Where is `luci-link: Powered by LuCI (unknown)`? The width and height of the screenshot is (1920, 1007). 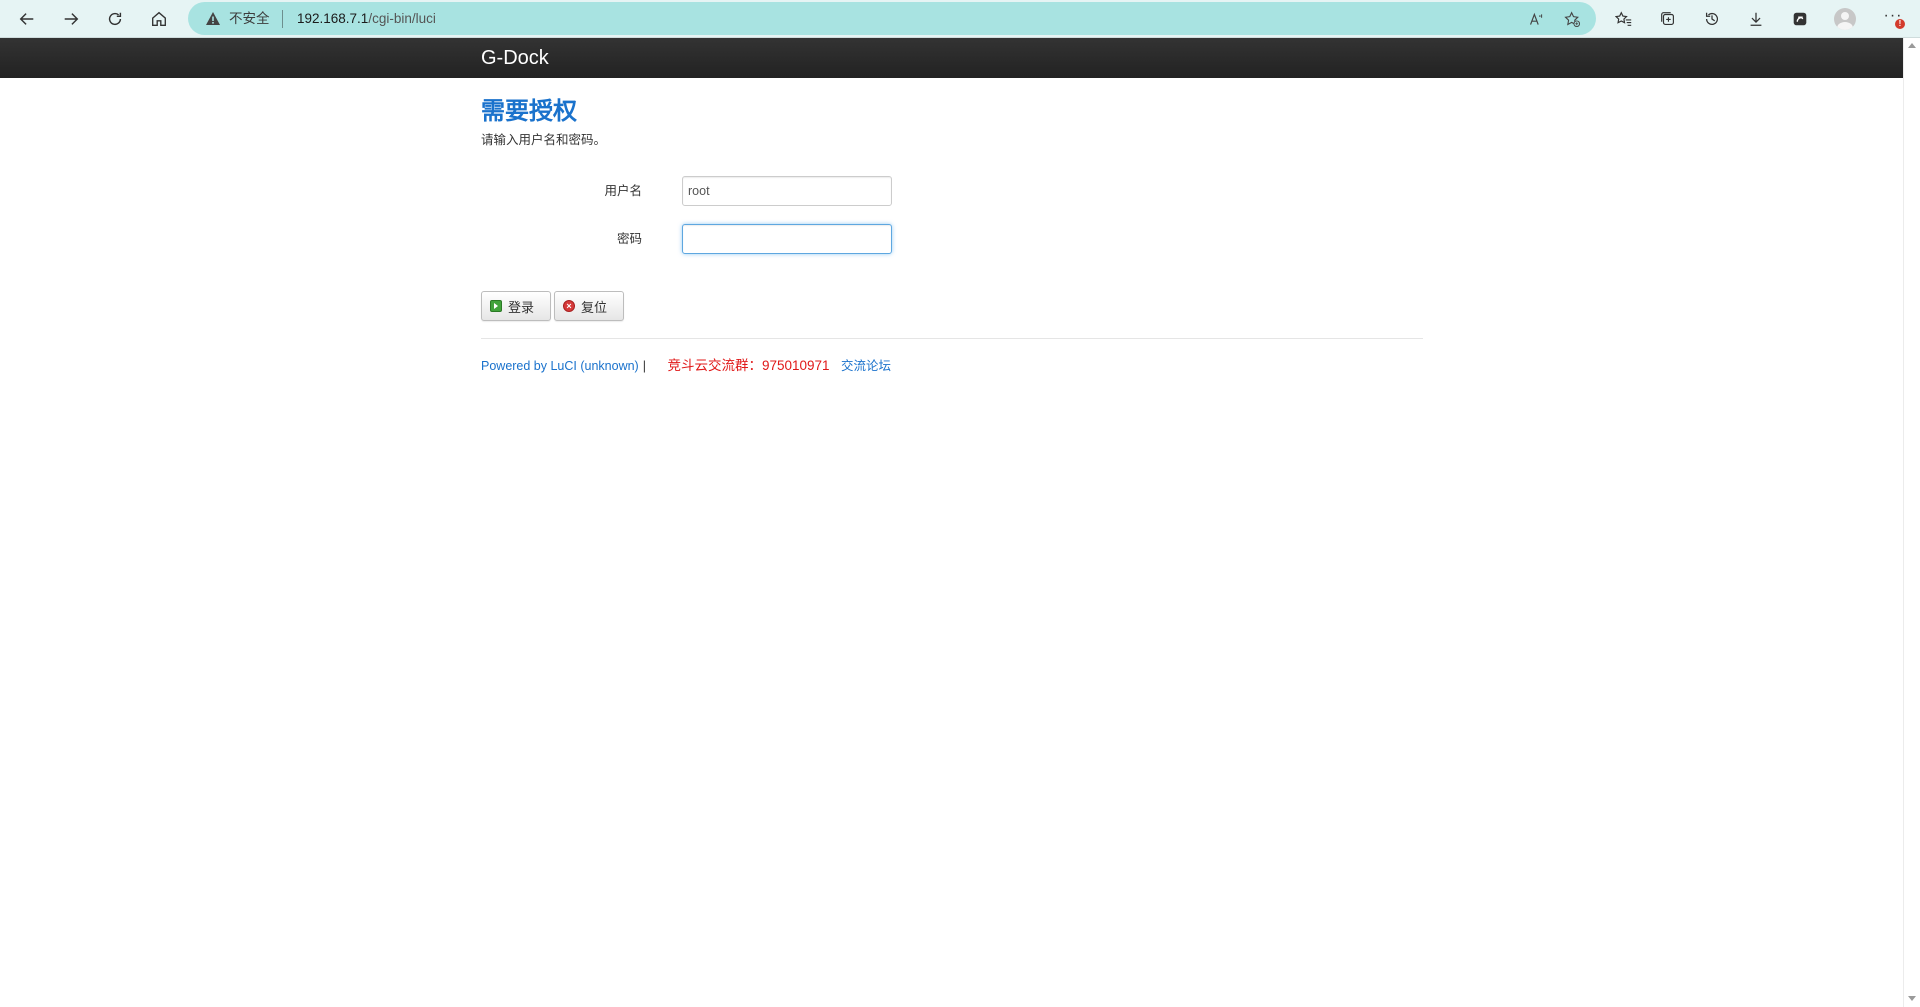
luci-link: Powered by LuCI (unknown) is located at coordinates (560, 366).